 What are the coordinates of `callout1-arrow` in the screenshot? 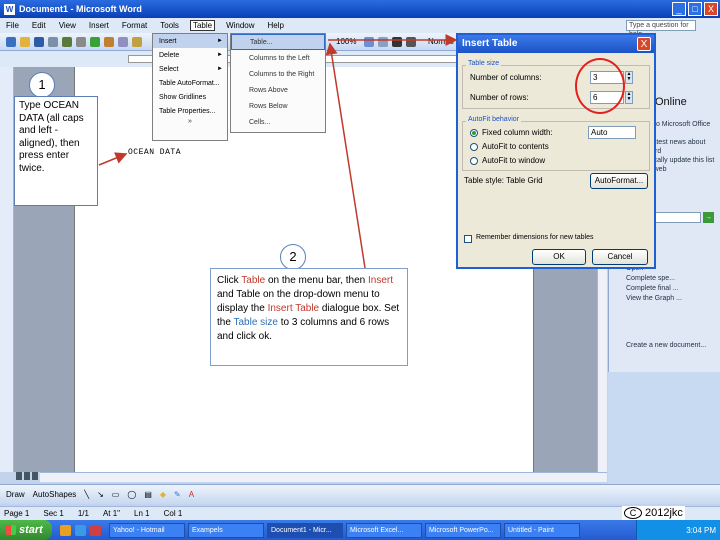 It's located at (113, 159).